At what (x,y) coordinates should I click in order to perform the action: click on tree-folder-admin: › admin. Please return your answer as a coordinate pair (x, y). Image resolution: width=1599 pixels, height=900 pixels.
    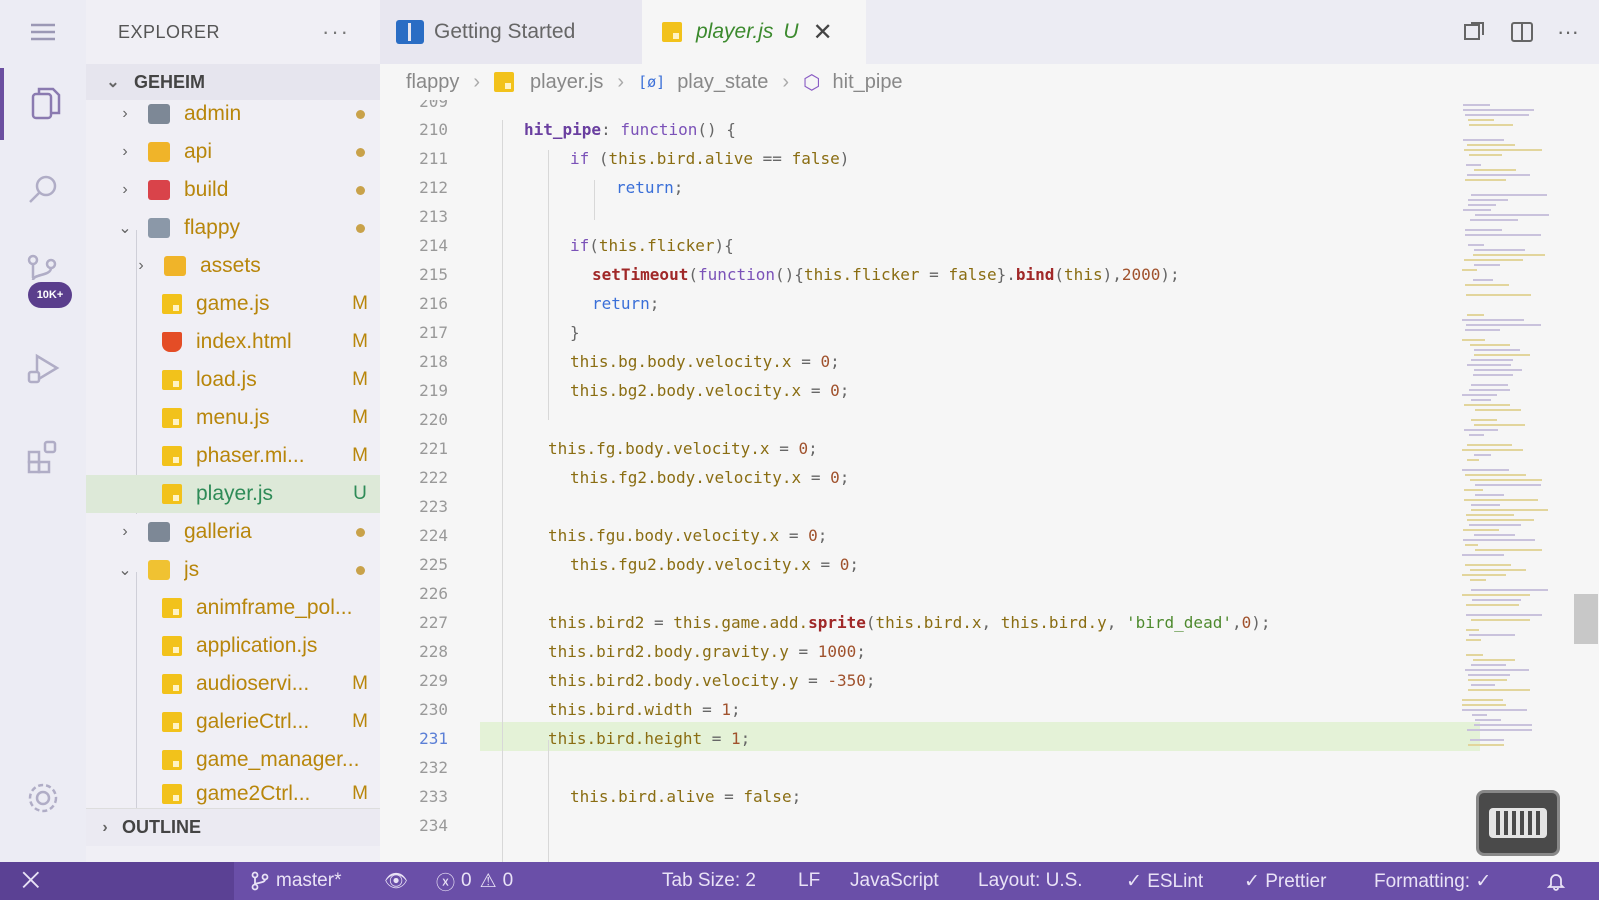
    Looking at the image, I should click on (233, 114).